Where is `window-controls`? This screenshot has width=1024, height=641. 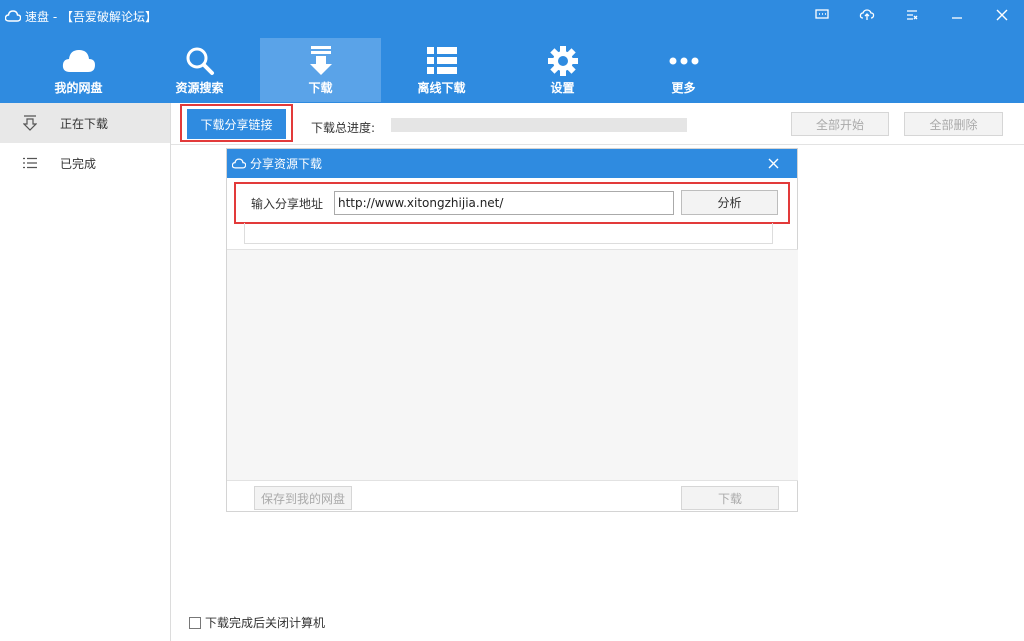
window-controls is located at coordinates (911, 15).